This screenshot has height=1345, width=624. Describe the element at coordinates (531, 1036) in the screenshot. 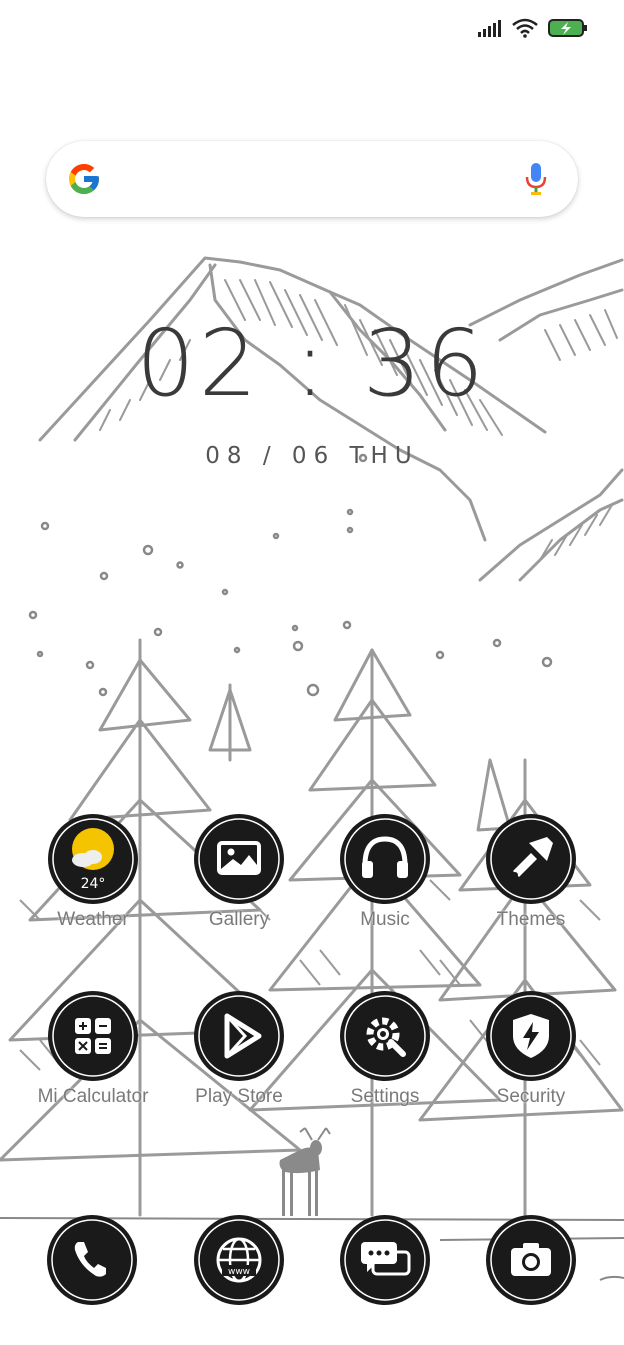

I see `shield-icon` at that location.